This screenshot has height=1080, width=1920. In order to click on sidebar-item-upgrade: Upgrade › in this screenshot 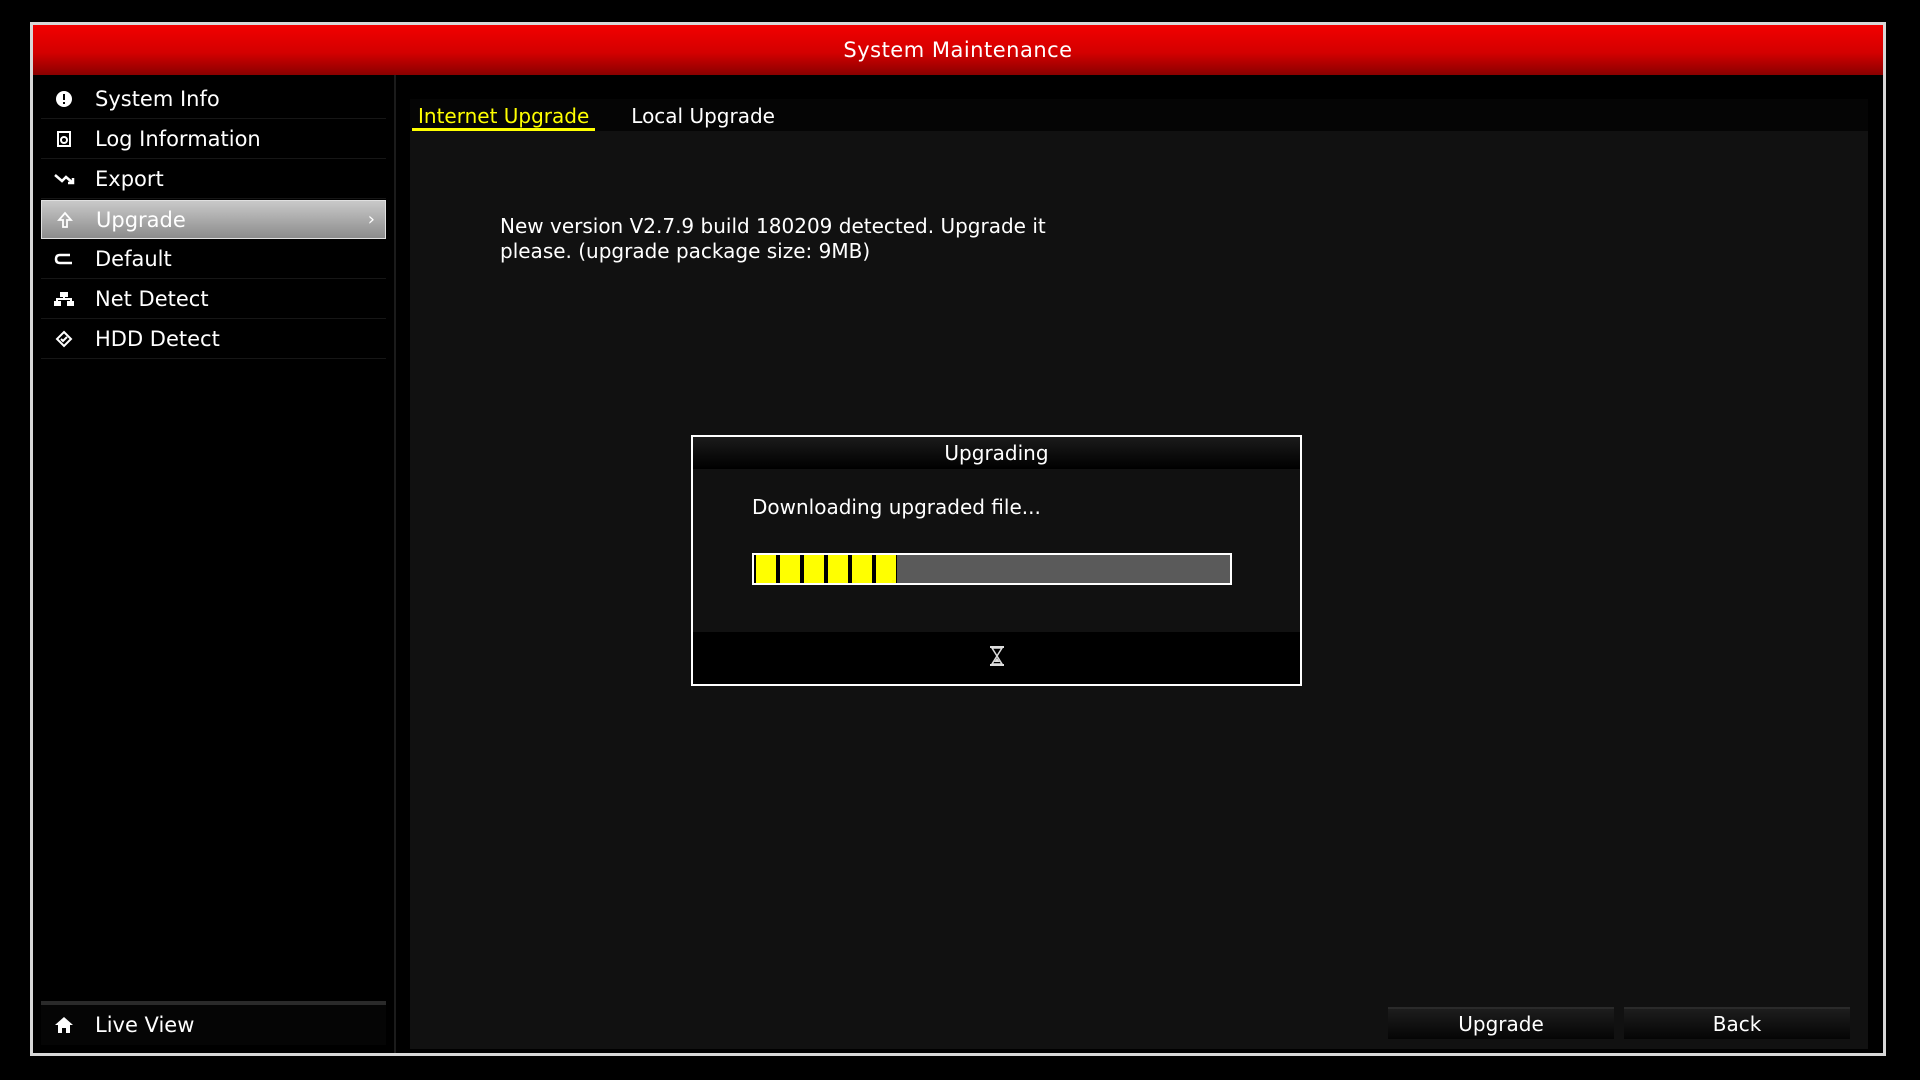, I will do `click(213, 219)`.